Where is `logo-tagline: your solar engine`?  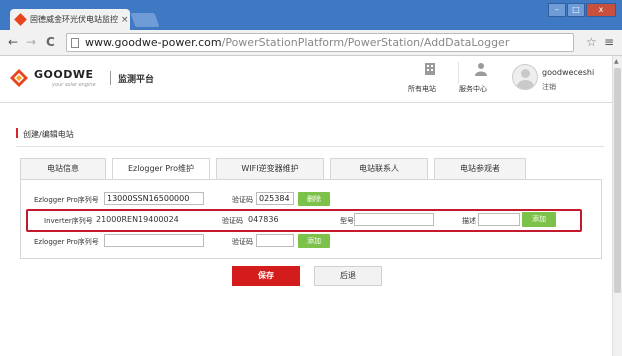
logo-tagline: your solar engine is located at coordinates (74, 85).